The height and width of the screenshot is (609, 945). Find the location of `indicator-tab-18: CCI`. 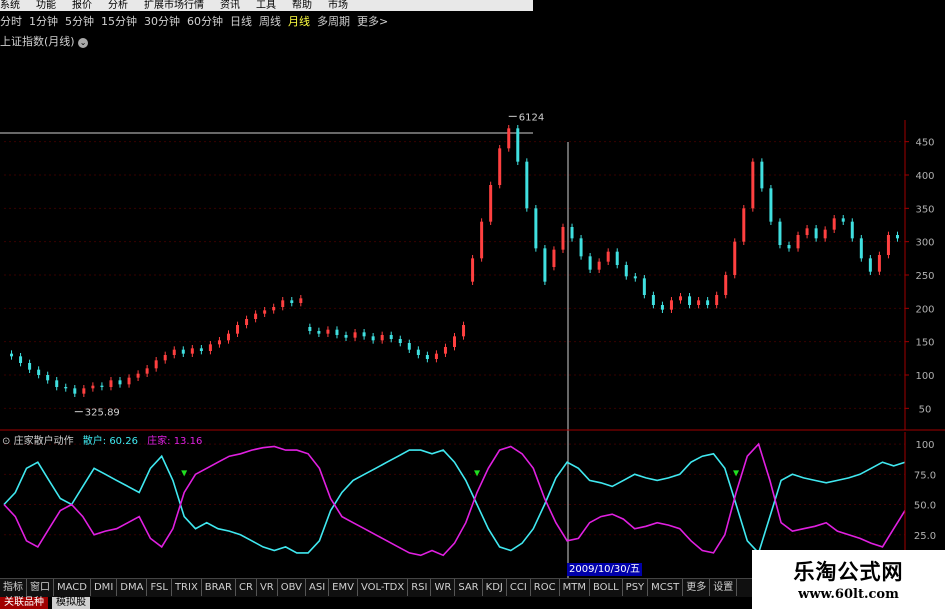

indicator-tab-18: CCI is located at coordinates (519, 587).